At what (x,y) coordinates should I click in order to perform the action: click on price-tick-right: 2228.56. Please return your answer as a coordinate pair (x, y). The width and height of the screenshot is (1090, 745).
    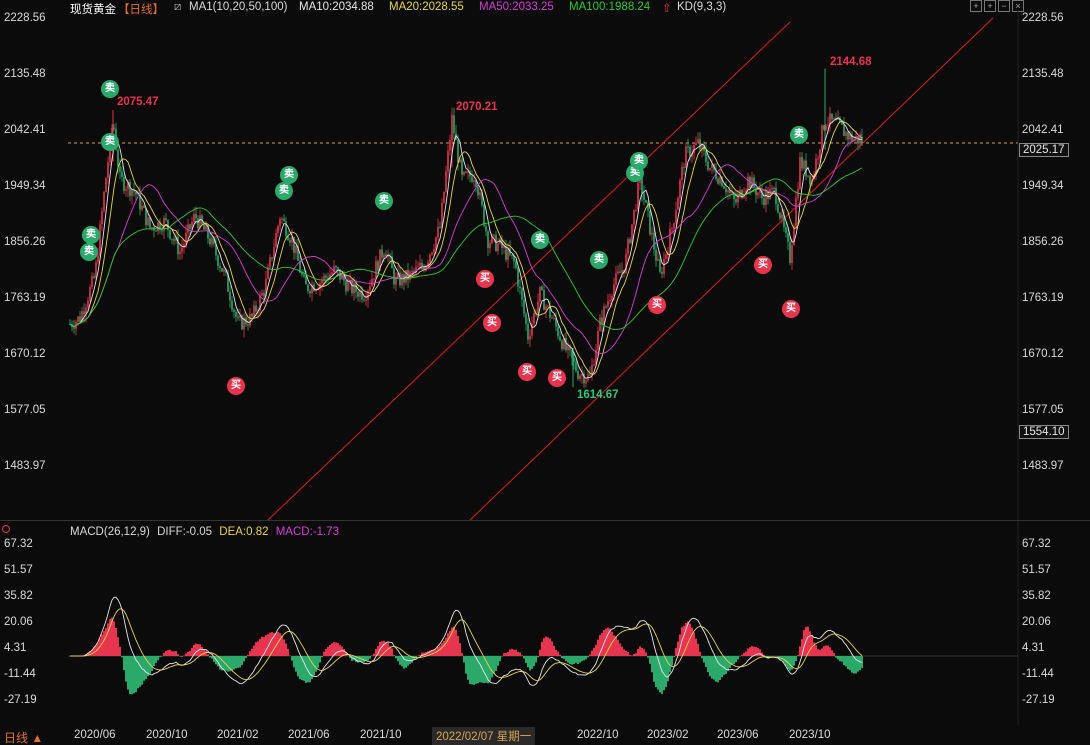
    Looking at the image, I should click on (1043, 18).